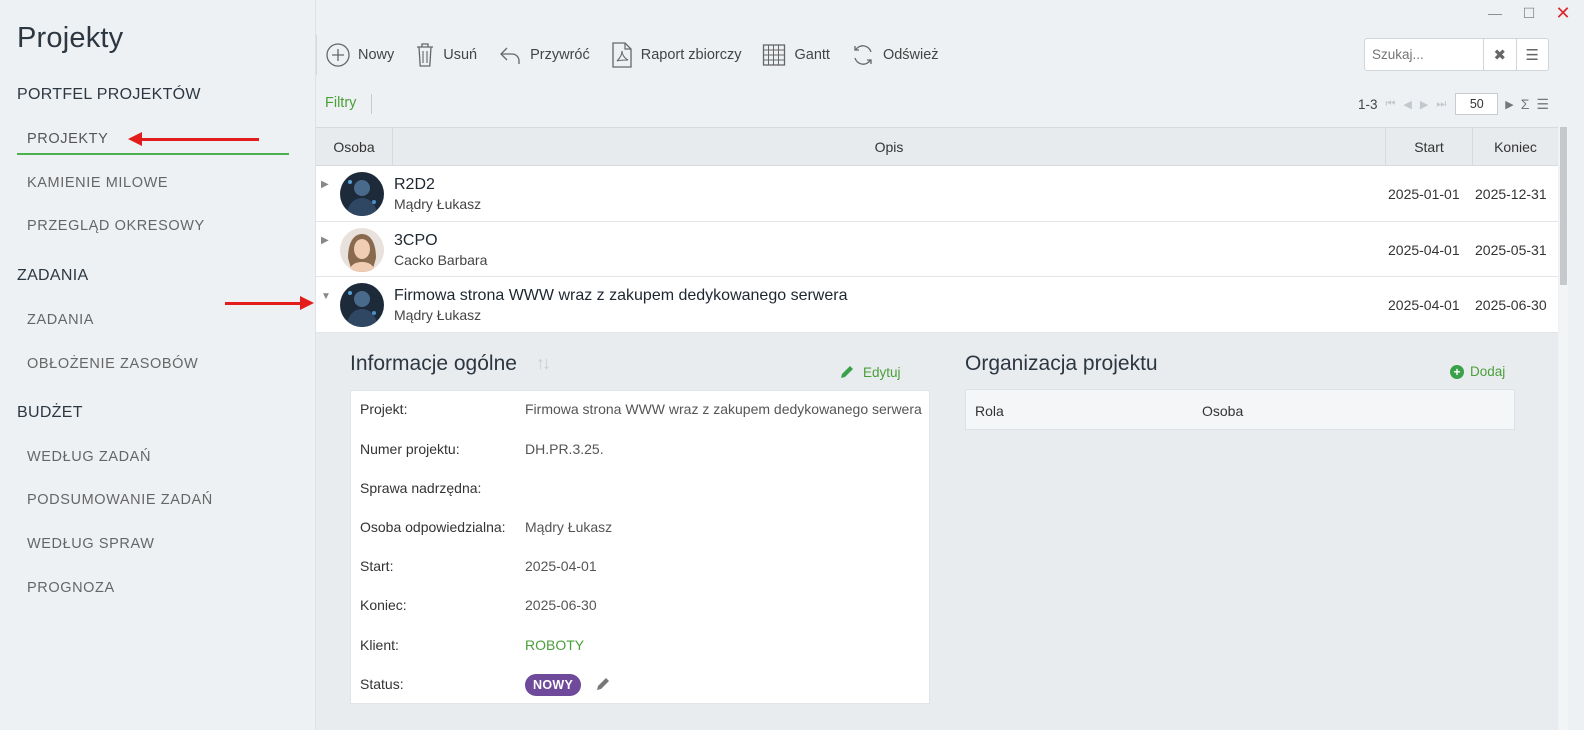 Image resolution: width=1584 pixels, height=730 pixels. I want to click on search-menu-button: ☰, so click(1532, 54).